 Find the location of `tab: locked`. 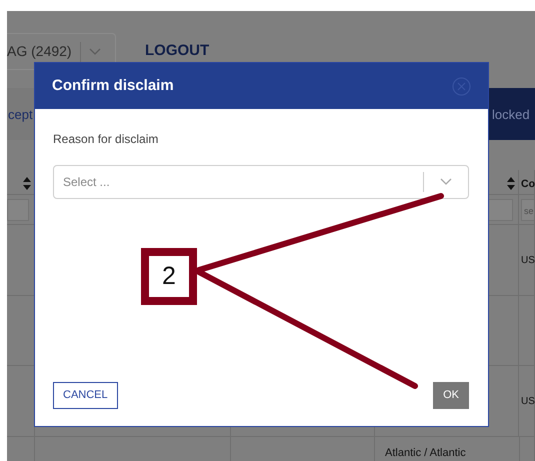

tab: locked is located at coordinates (512, 114).